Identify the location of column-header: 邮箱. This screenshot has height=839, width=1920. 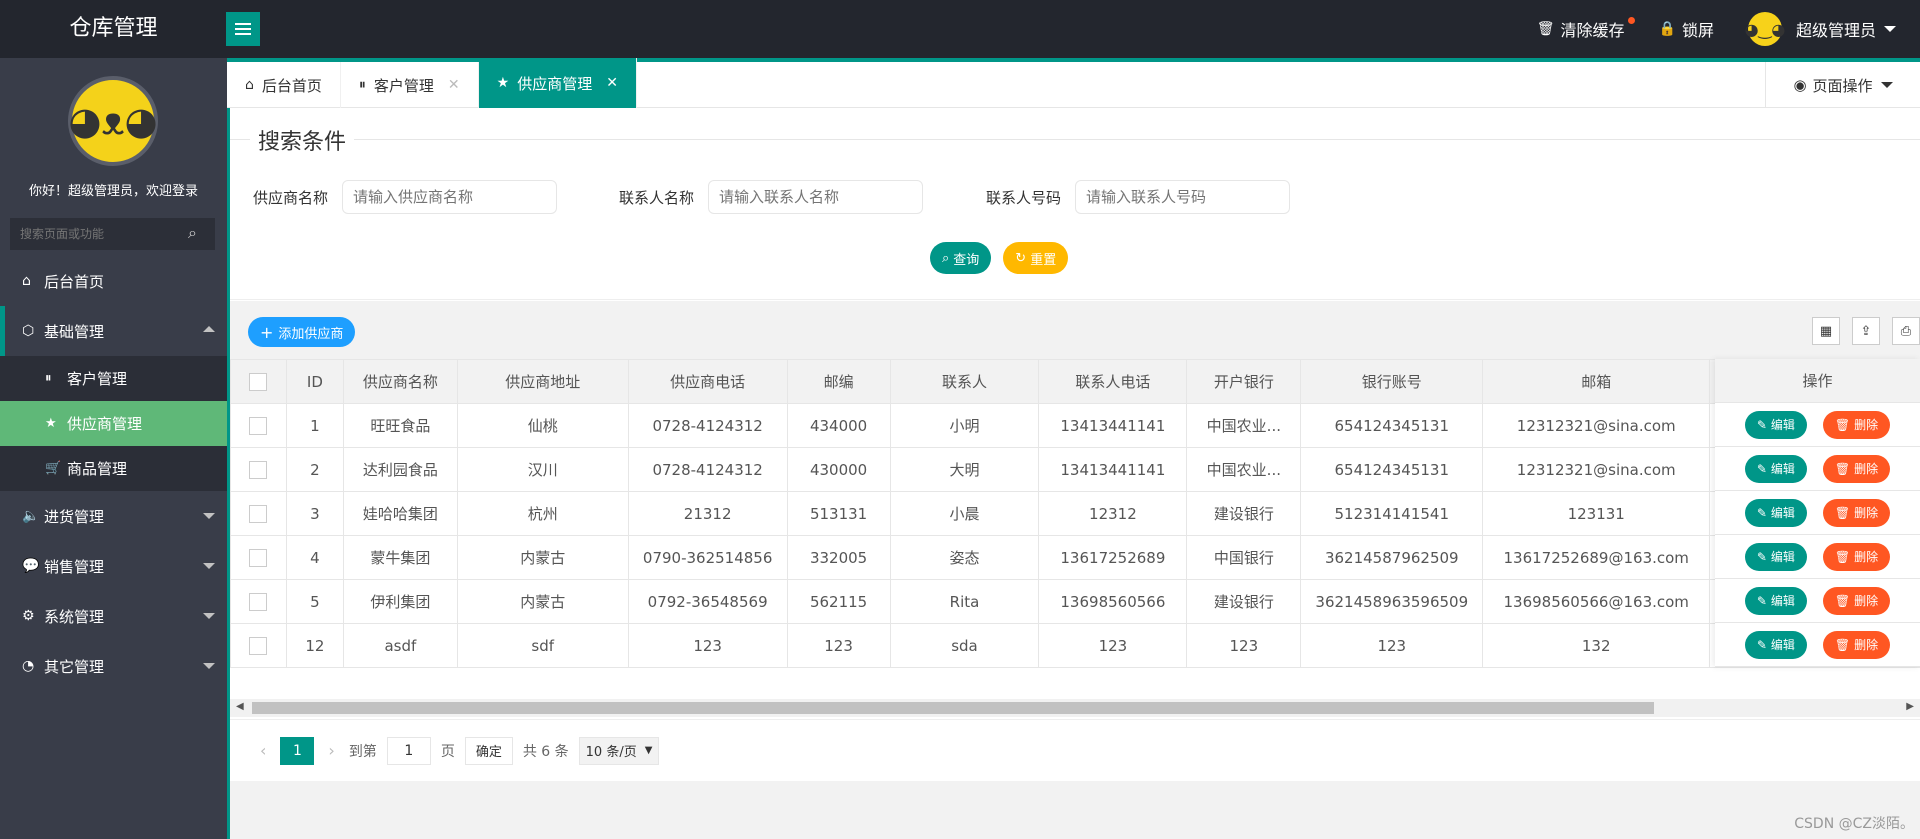
(1596, 381).